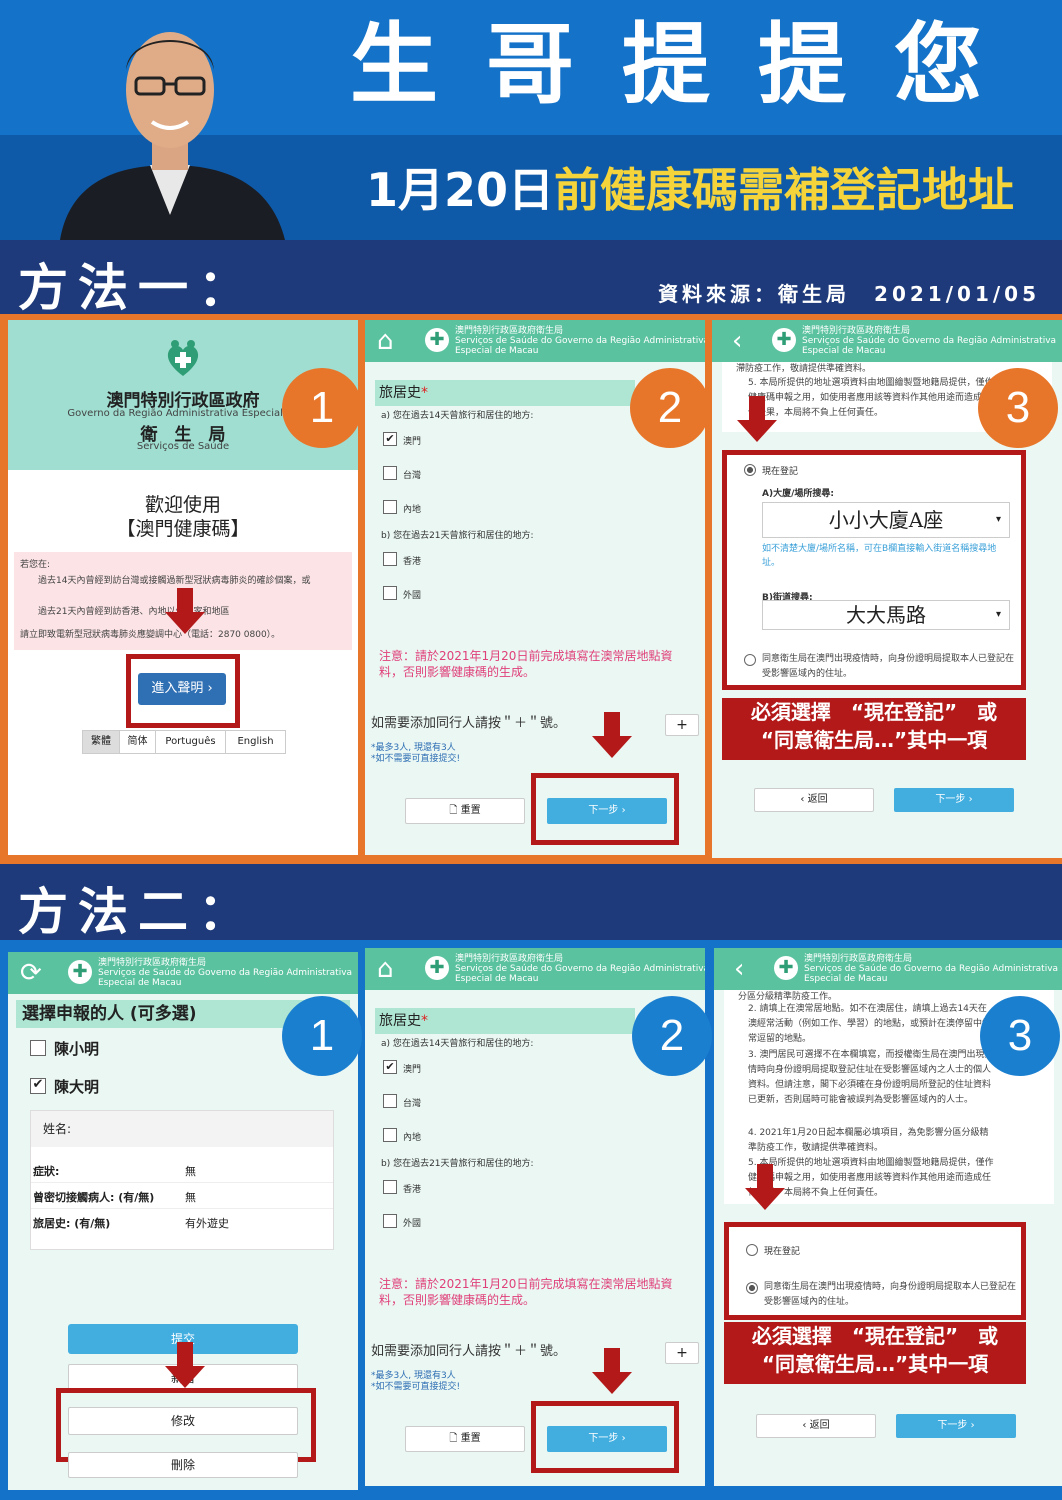  I want to click on row-label: 症狀:, so click(46, 1171).